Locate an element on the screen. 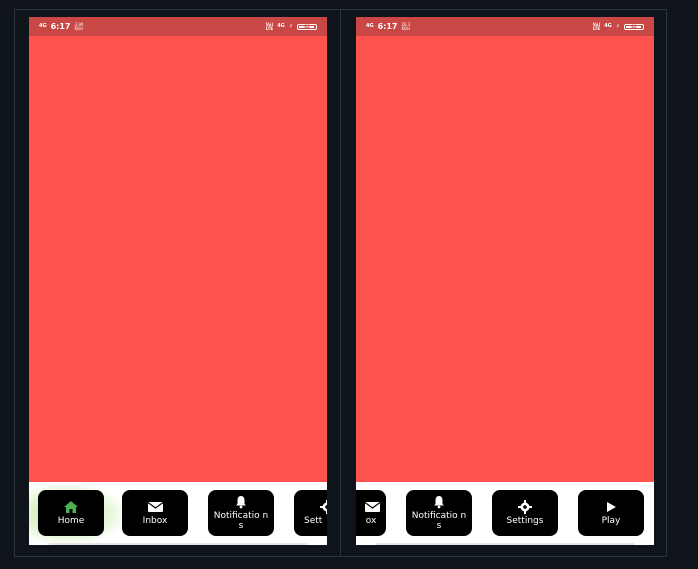 Image resolution: width=698 pixels, height=569 pixels. network-speed: 26.3 KB/s is located at coordinates (406, 26).